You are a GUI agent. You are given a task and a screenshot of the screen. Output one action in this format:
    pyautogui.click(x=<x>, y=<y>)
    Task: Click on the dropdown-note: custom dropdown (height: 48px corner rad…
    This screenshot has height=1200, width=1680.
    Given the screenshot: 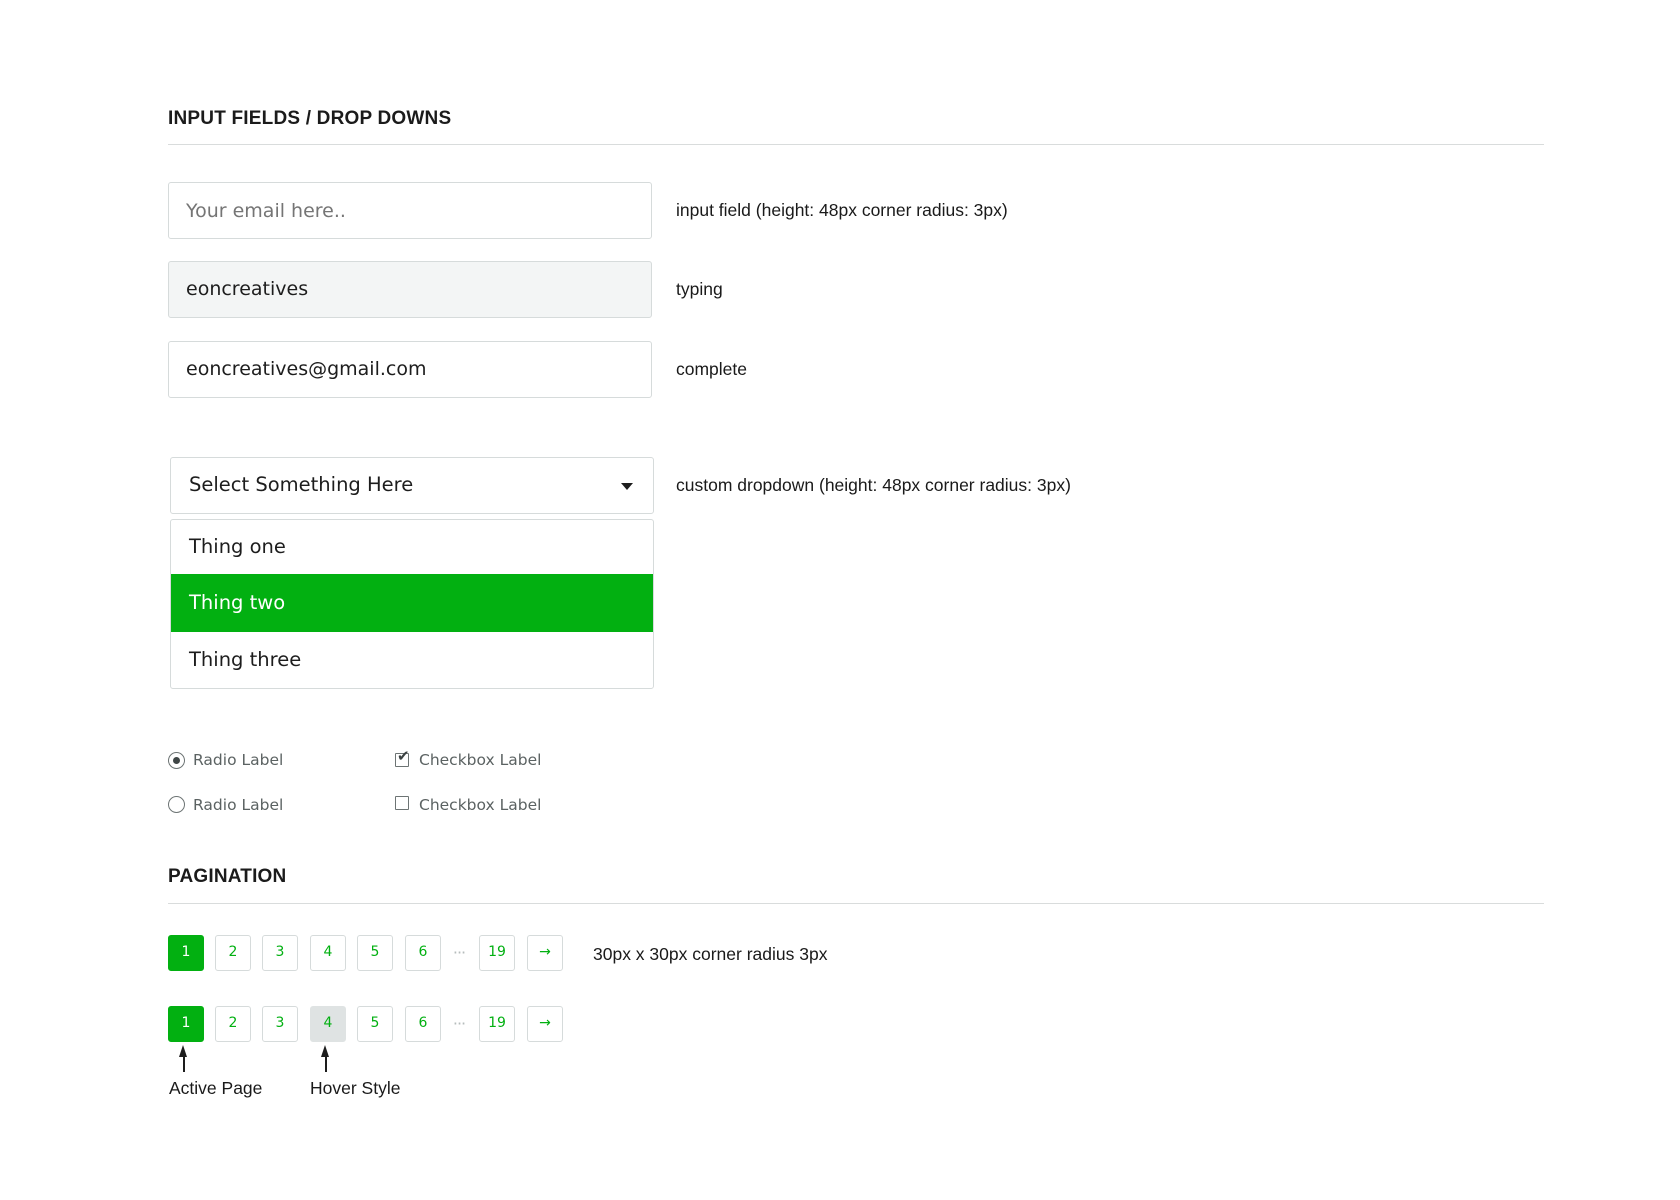 What is the action you would take?
    pyautogui.click(x=873, y=485)
    